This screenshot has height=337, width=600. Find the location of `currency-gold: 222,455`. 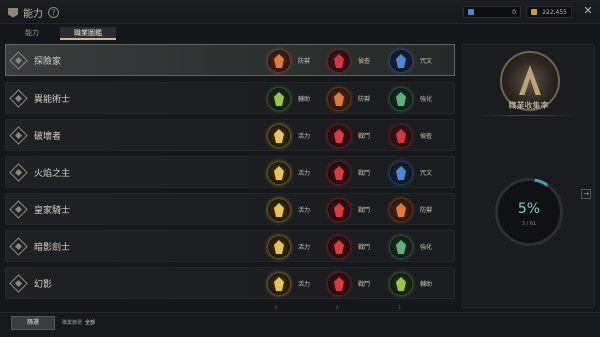

currency-gold: 222,455 is located at coordinates (549, 12).